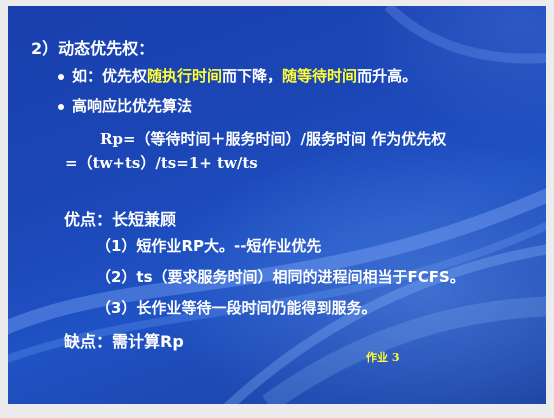  What do you see at coordinates (124, 341) in the screenshot?
I see `disadvantage-text: 缺点：需计算Rp` at bounding box center [124, 341].